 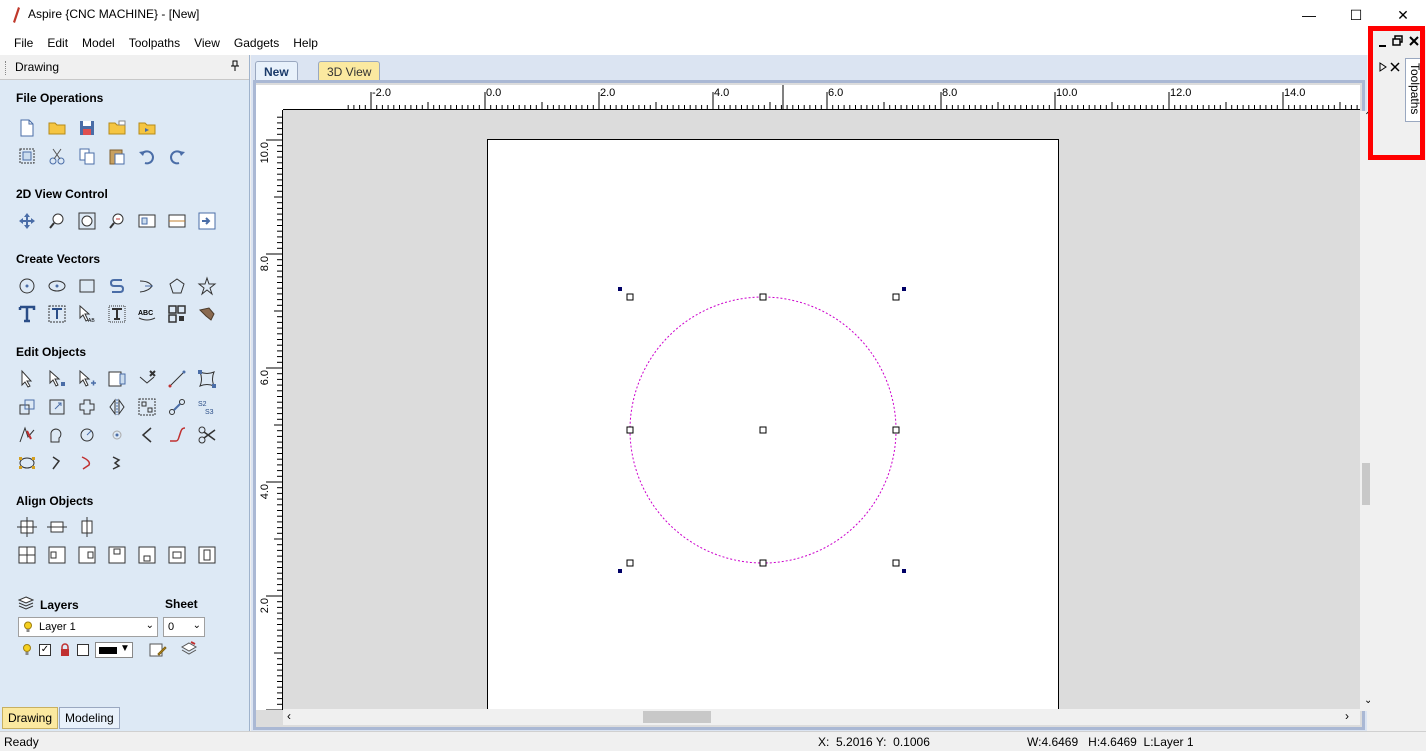 I want to click on handle-bottom-left, so click(x=630, y=563).